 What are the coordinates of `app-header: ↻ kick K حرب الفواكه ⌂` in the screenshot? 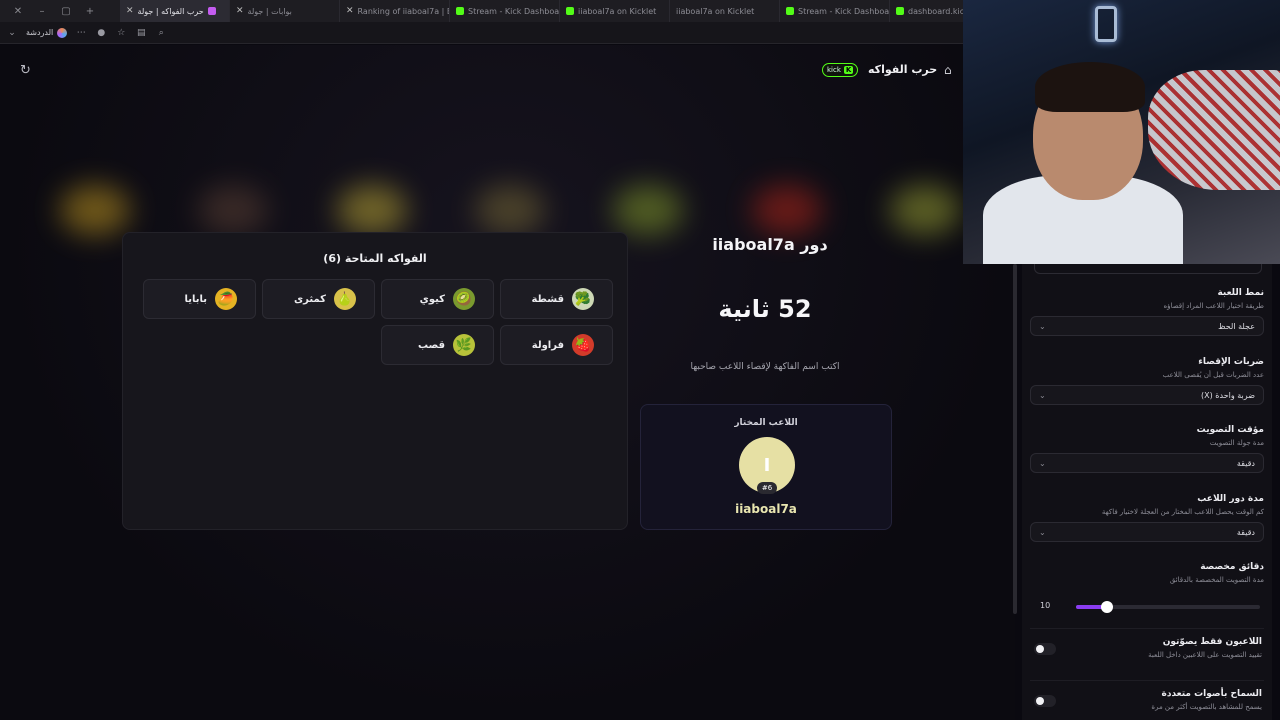 It's located at (507, 70).